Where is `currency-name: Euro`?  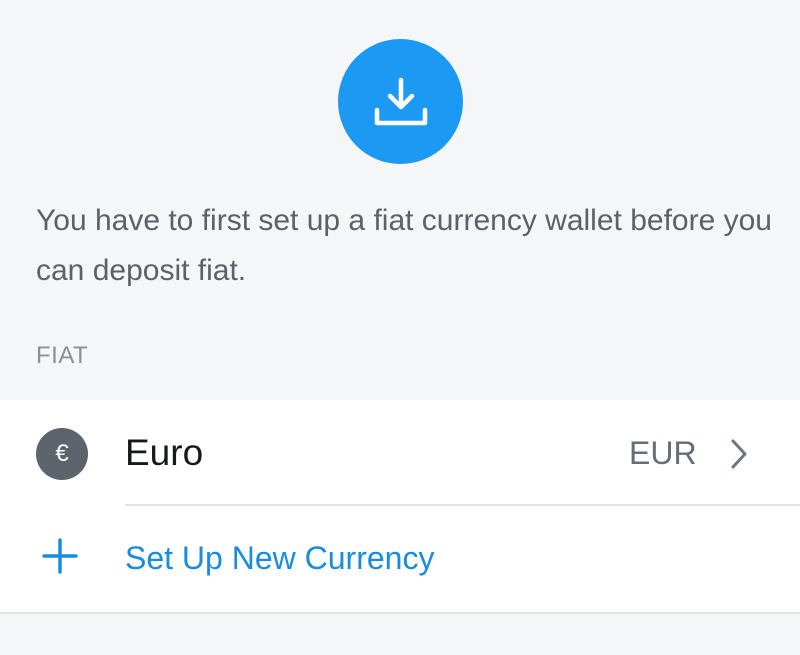
currency-name: Euro is located at coordinates (164, 452).